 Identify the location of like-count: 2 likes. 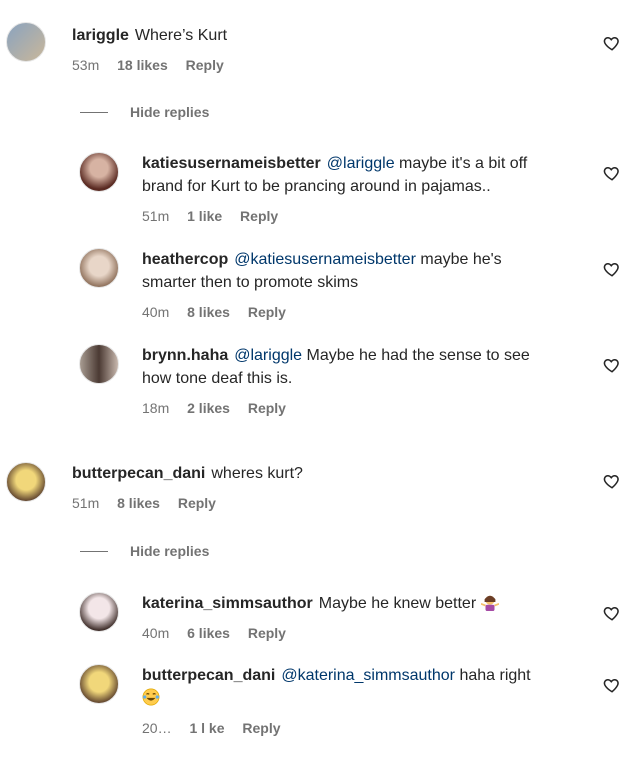
(208, 408).